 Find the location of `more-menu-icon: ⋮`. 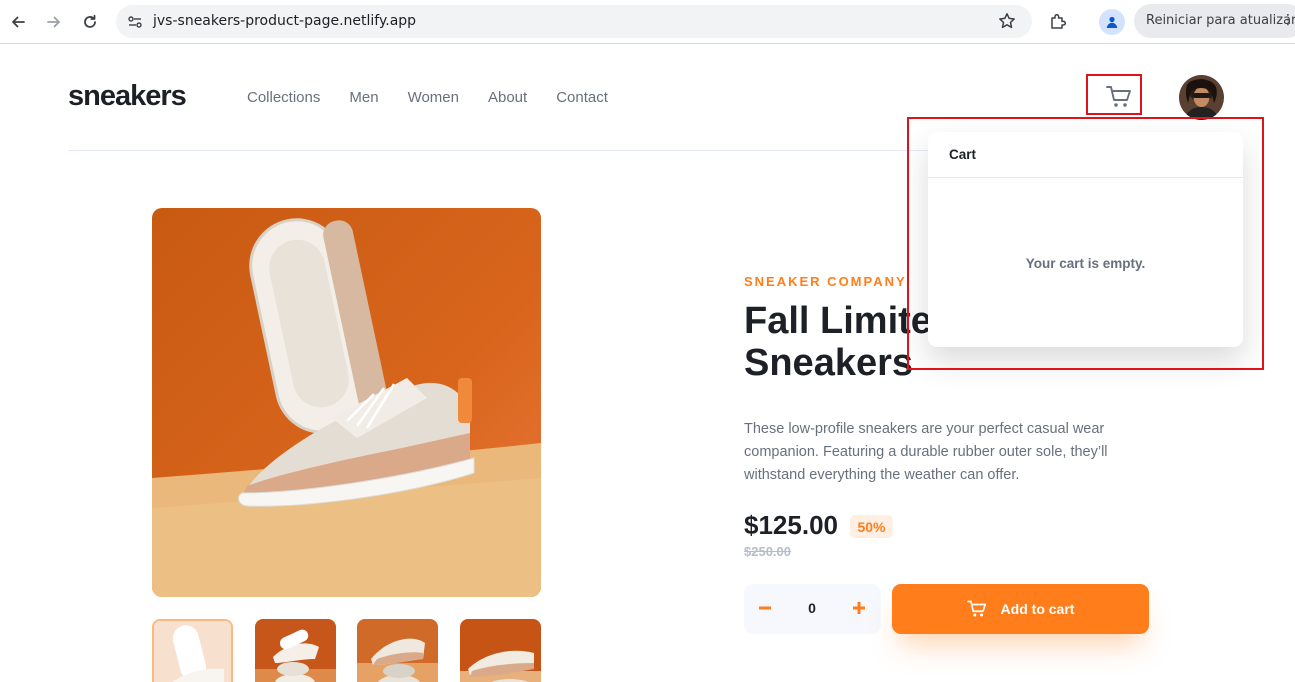

more-menu-icon: ⋮ is located at coordinates (1288, 20).